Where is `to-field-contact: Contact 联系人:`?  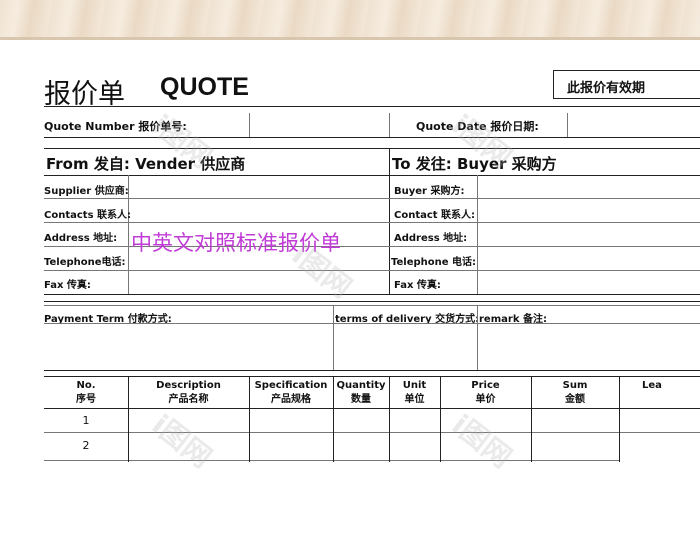
to-field-contact: Contact 联系人: is located at coordinates (435, 215).